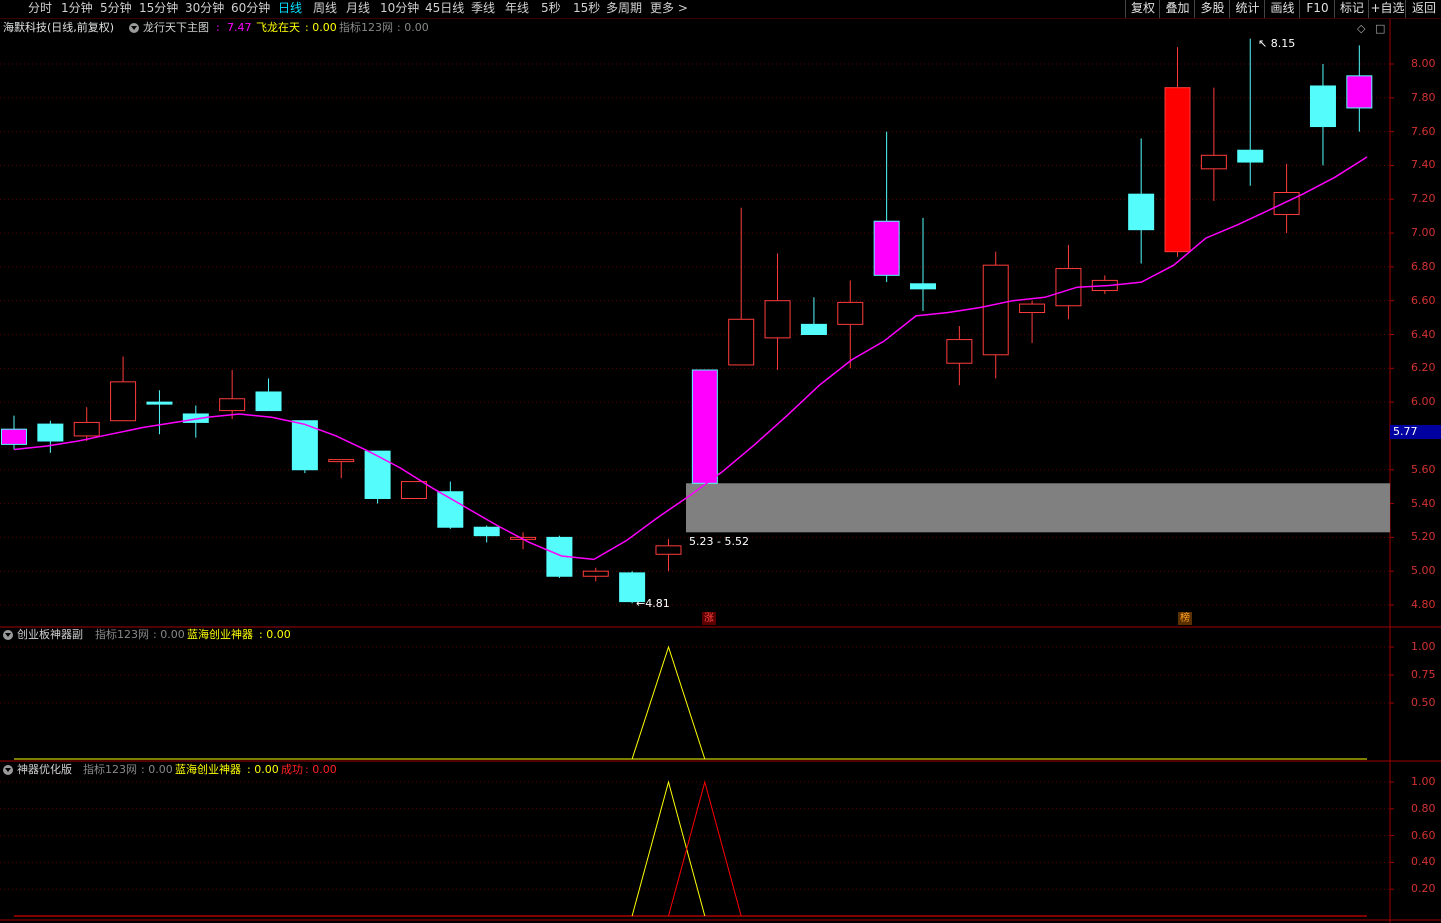 The height and width of the screenshot is (923, 1441). Describe the element at coordinates (134, 28) in the screenshot. I see `indicator-menu-icon` at that location.